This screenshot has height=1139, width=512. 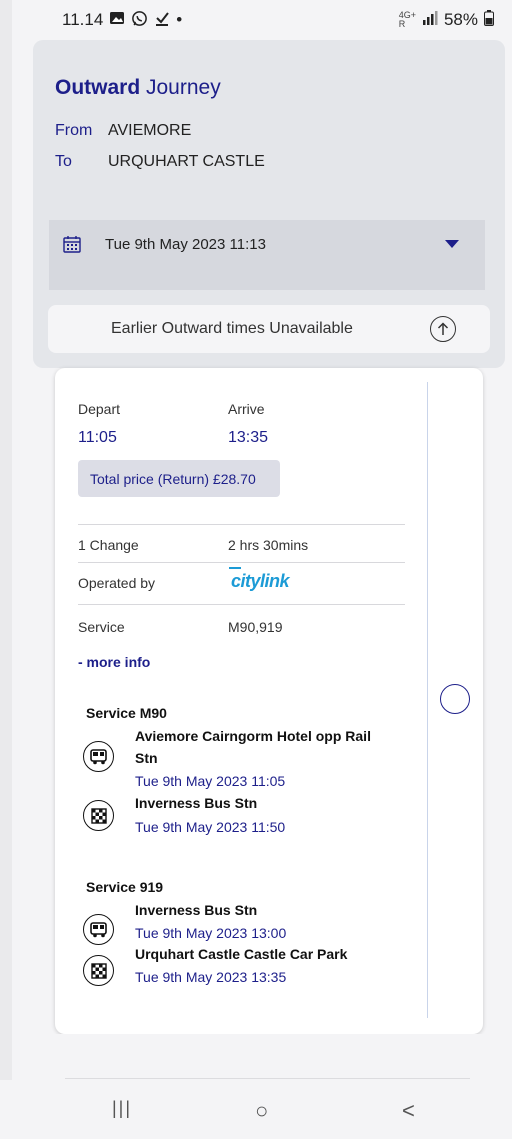 I want to click on clock: 11.14, so click(x=83, y=19).